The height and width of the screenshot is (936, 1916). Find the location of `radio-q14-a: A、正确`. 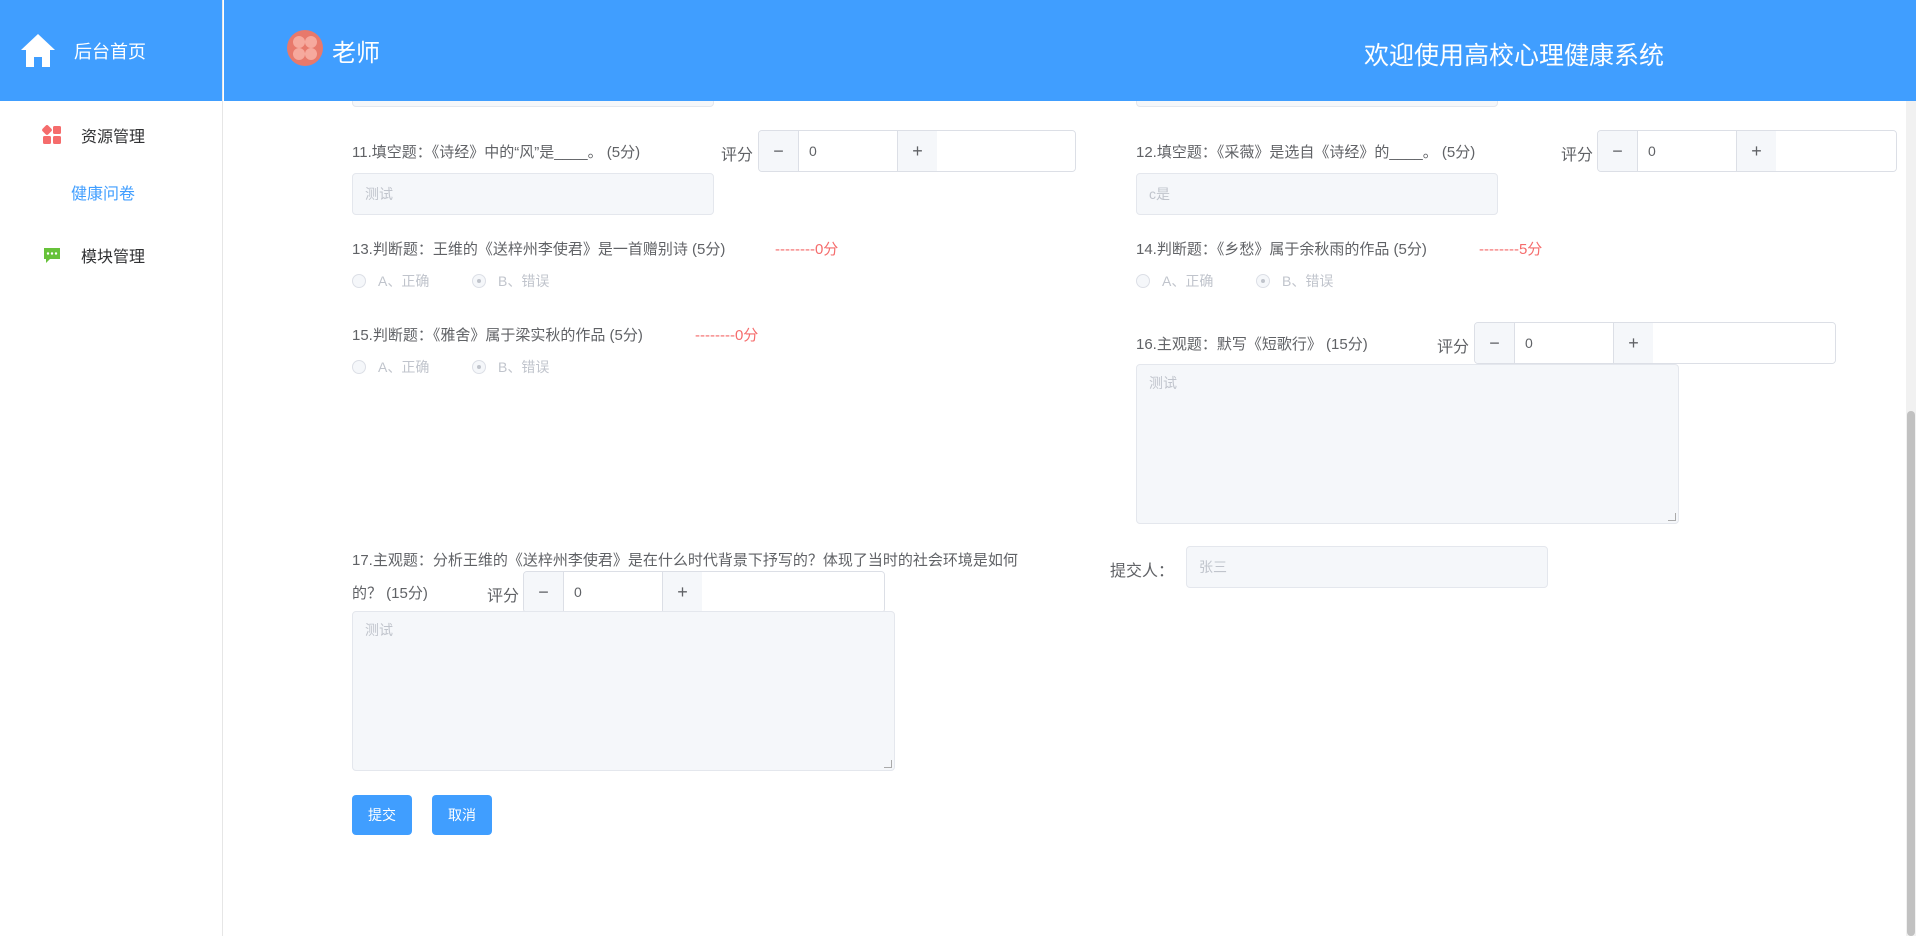

radio-q14-a: A、正确 is located at coordinates (1174, 281).